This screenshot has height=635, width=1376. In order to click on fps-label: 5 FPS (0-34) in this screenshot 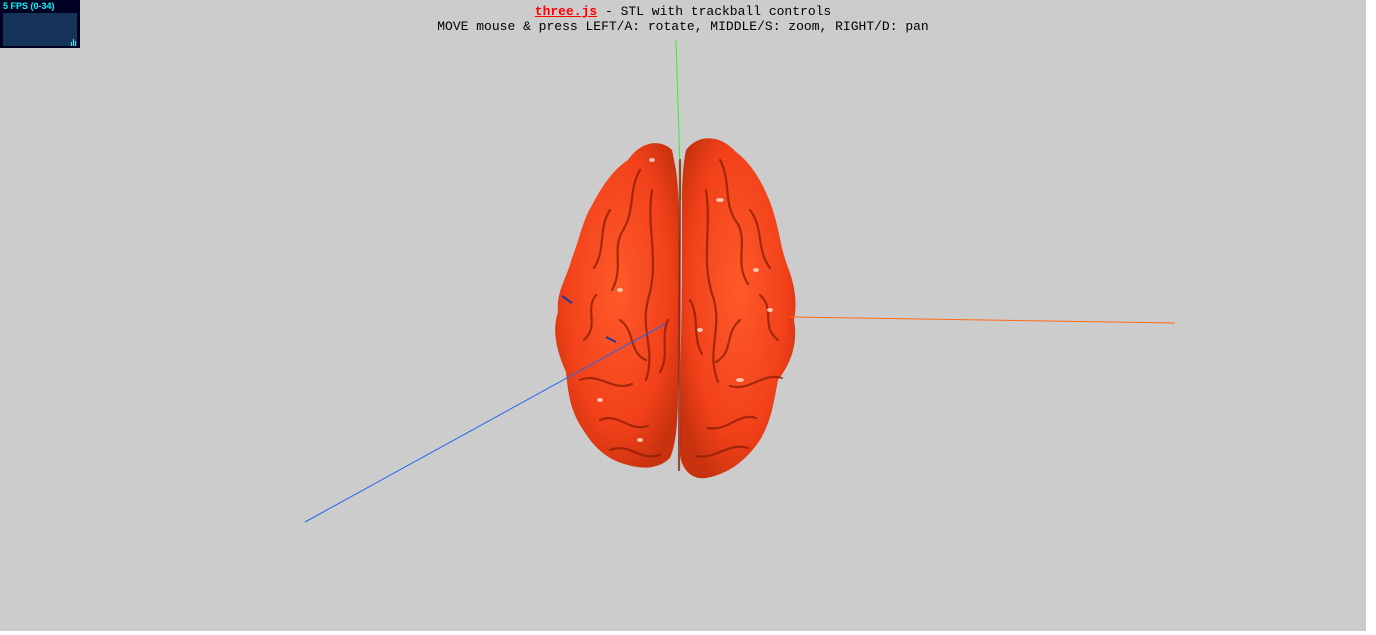, I will do `click(29, 6)`.